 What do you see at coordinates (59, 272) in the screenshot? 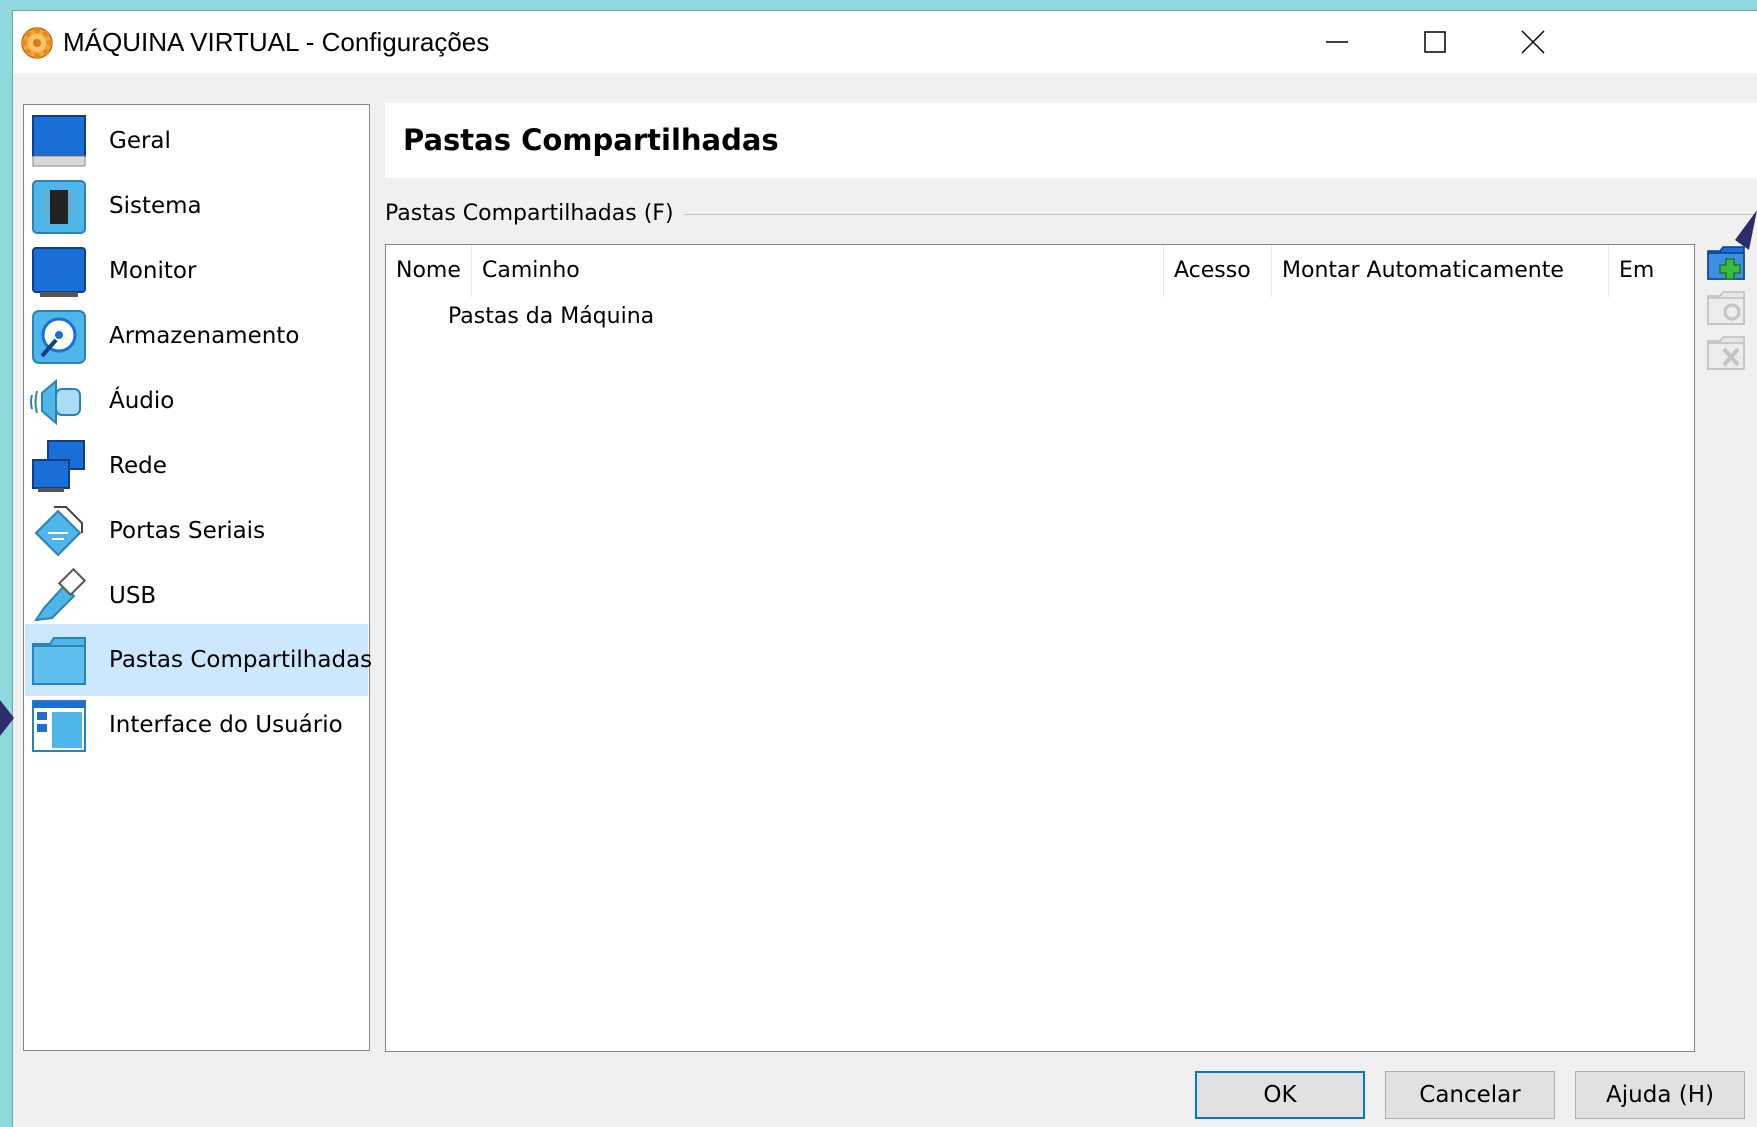
I see `display-icon` at bounding box center [59, 272].